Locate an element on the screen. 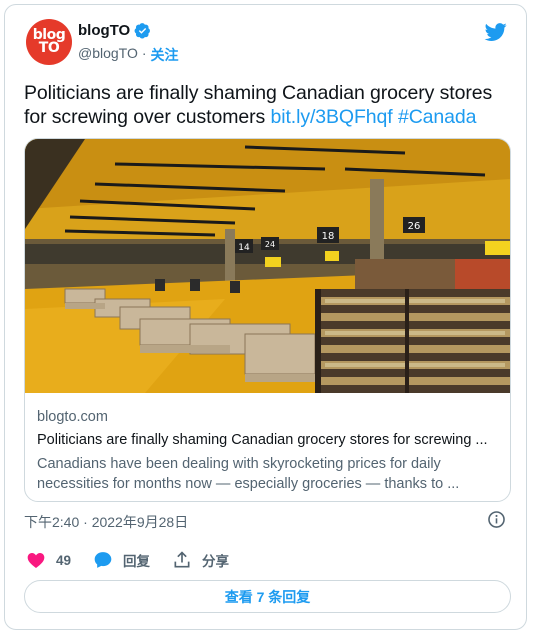 The image size is (535, 634). share-label: 分享 is located at coordinates (216, 561).